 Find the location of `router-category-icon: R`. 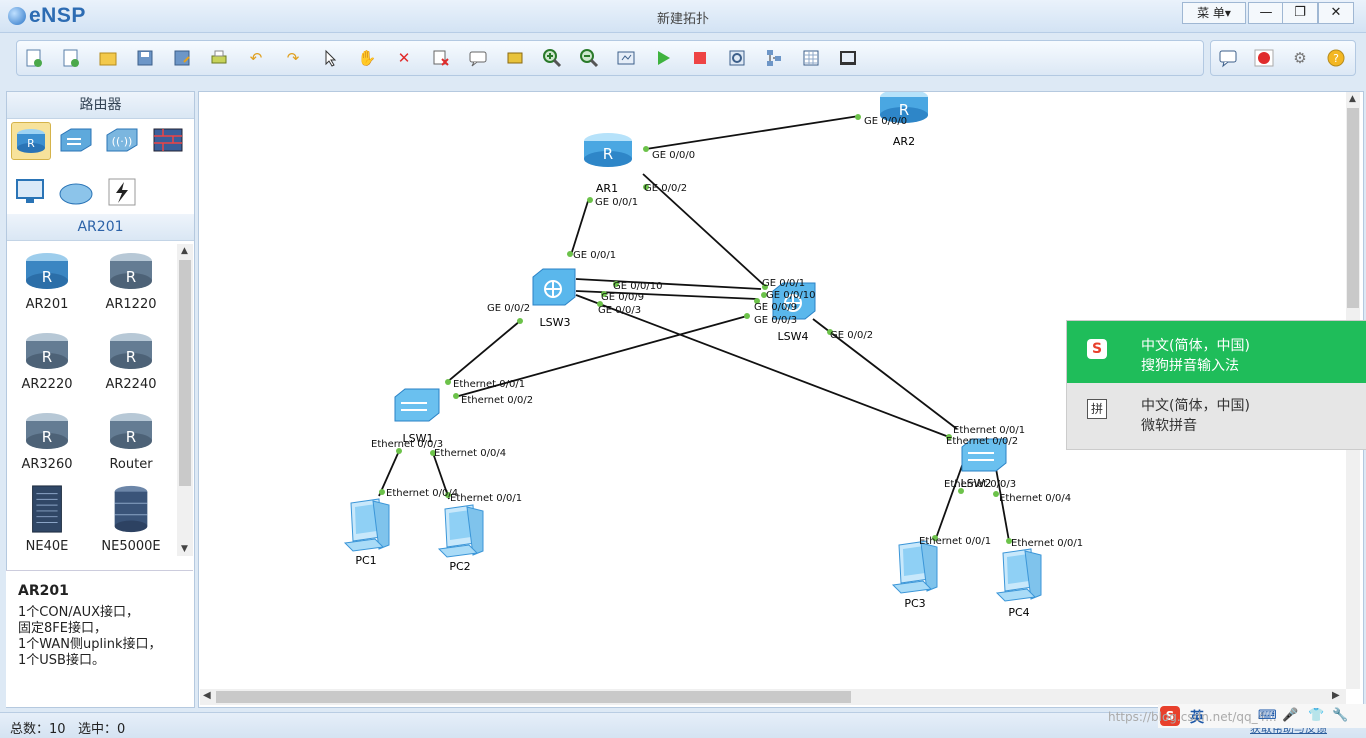

router-category-icon: R is located at coordinates (31, 141).